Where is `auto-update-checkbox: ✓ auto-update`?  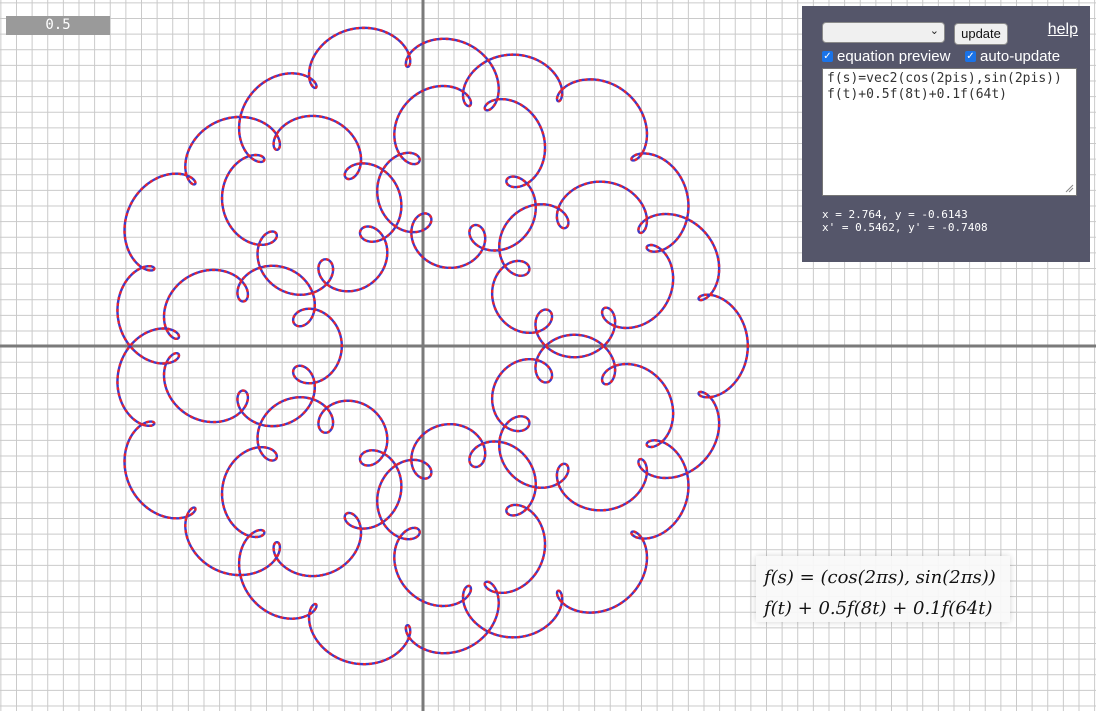
auto-update-checkbox: ✓ auto-update is located at coordinates (1012, 56).